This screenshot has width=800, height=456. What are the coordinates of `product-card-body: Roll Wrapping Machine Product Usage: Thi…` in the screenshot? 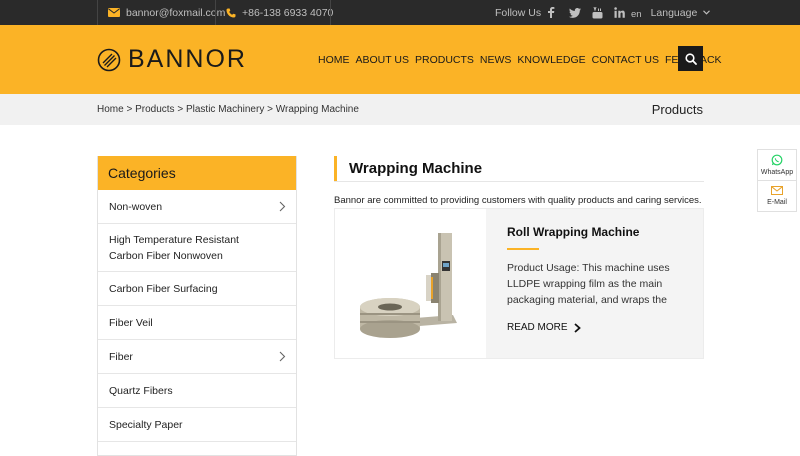 It's located at (594, 283).